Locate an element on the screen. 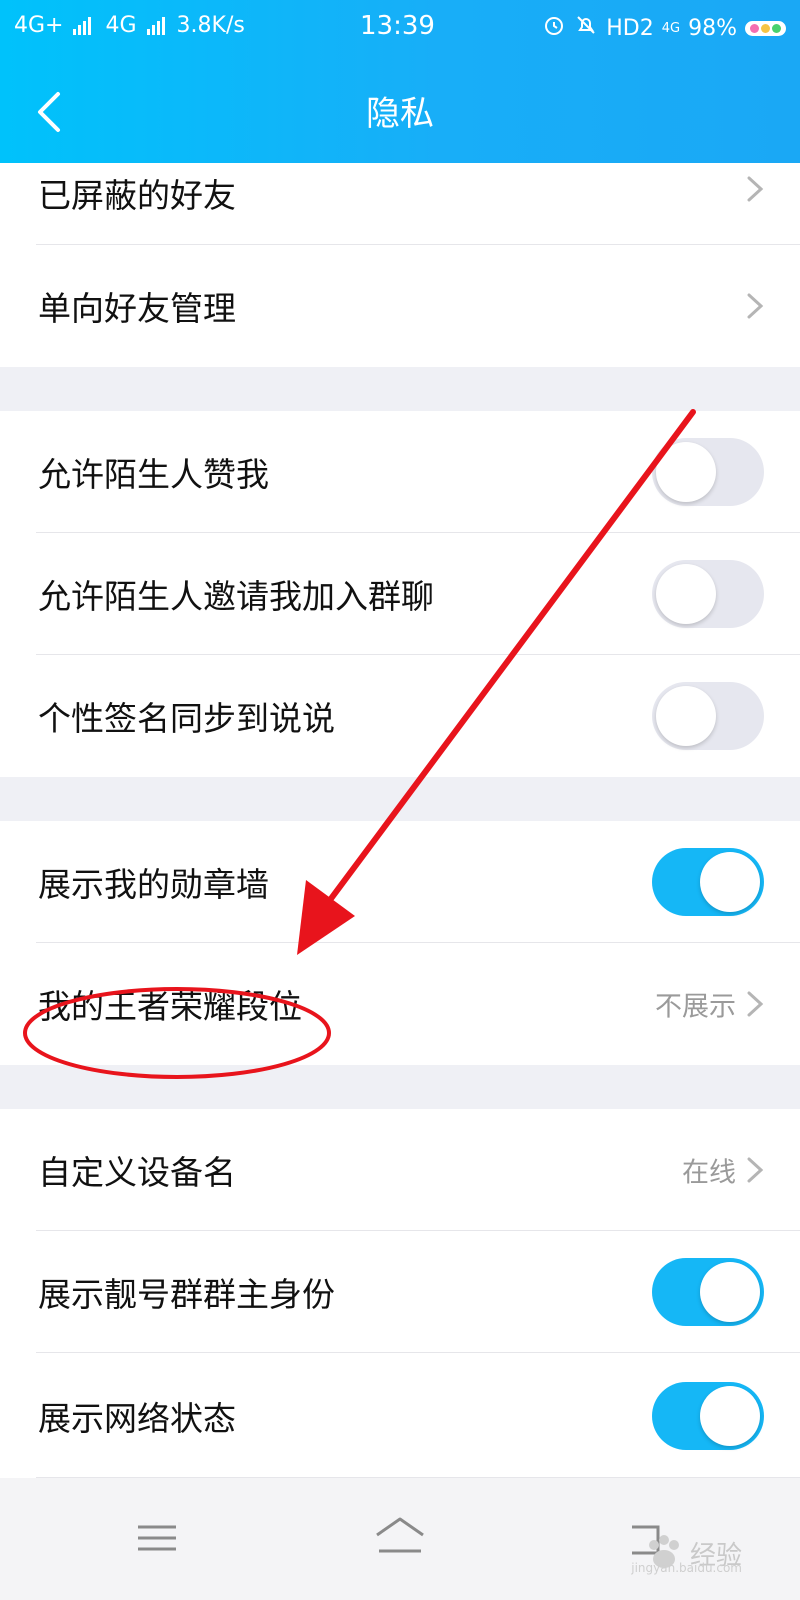  row-label: 已屏蔽的好友 is located at coordinates (137, 195).